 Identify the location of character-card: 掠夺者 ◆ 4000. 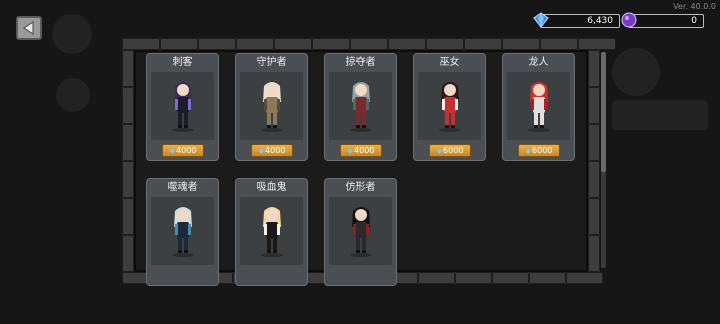
(360, 107).